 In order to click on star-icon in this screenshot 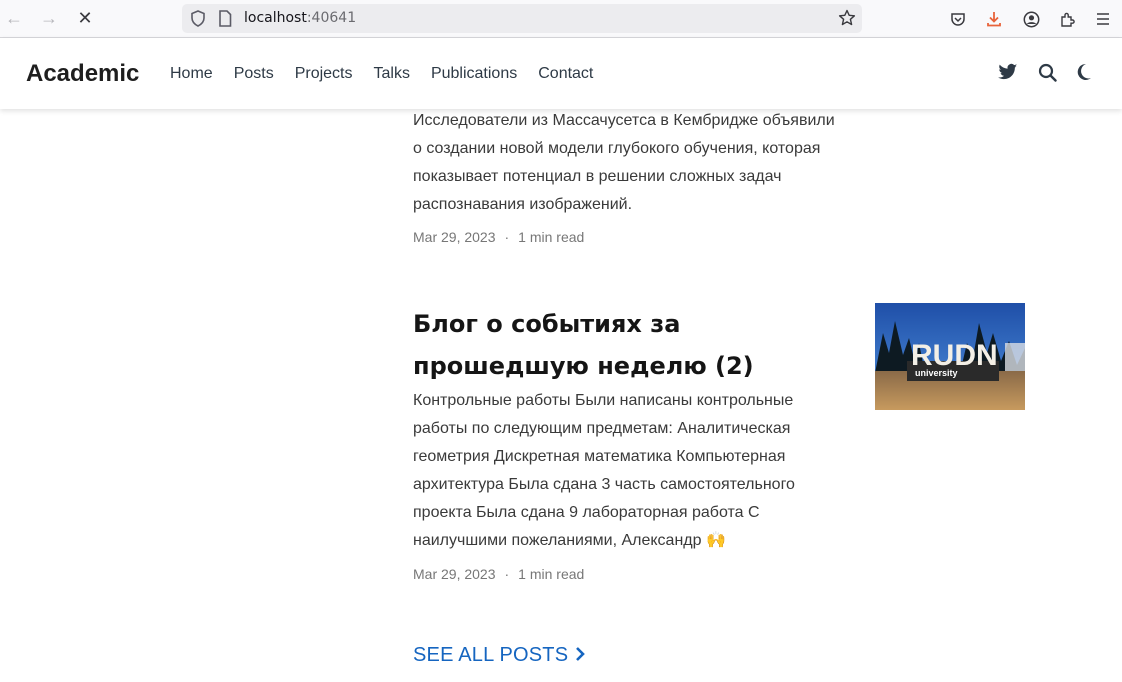, I will do `click(847, 20)`.